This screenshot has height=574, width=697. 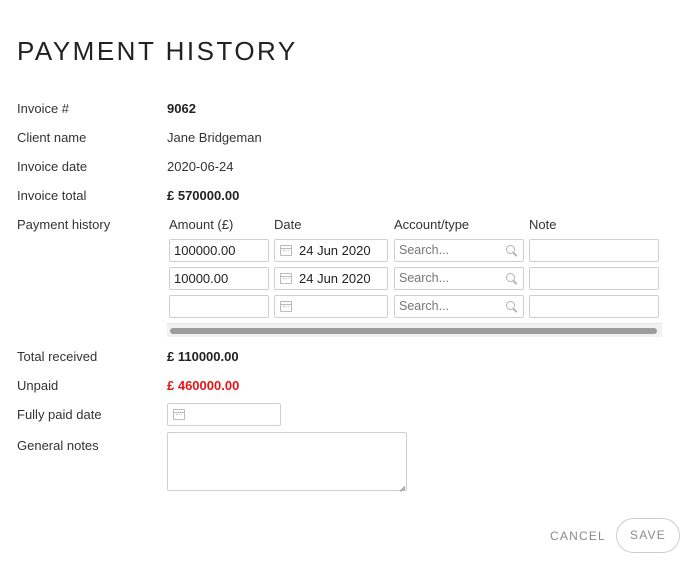 I want to click on save-button: SAVE, so click(x=648, y=535).